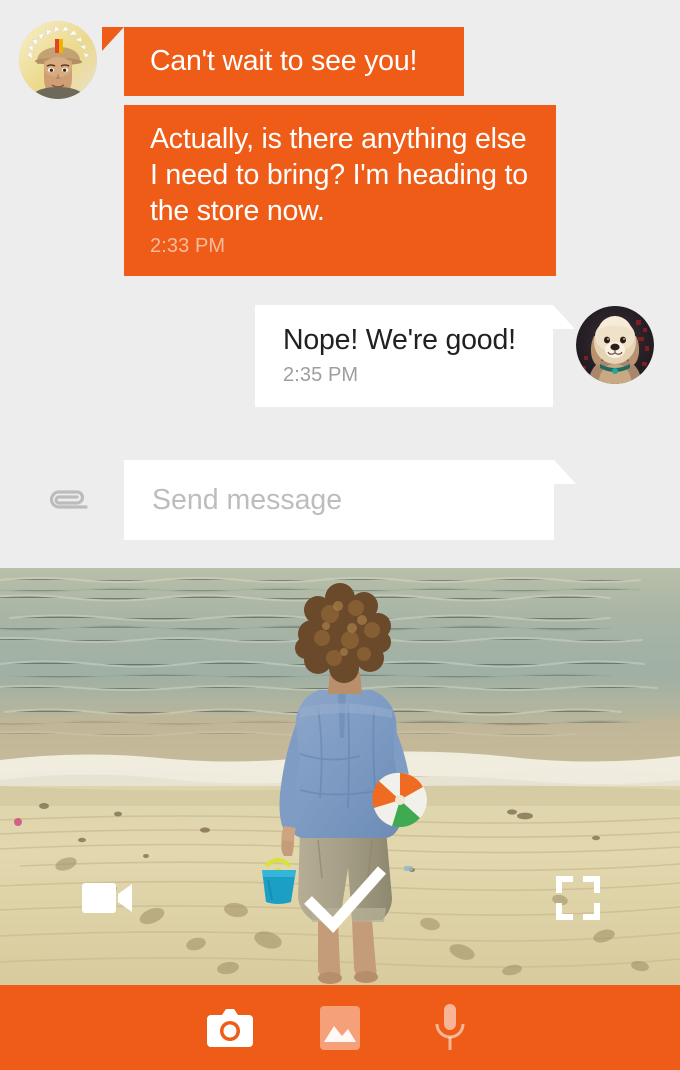  I want to click on message-text: Can't wait to see you!, so click(284, 61).